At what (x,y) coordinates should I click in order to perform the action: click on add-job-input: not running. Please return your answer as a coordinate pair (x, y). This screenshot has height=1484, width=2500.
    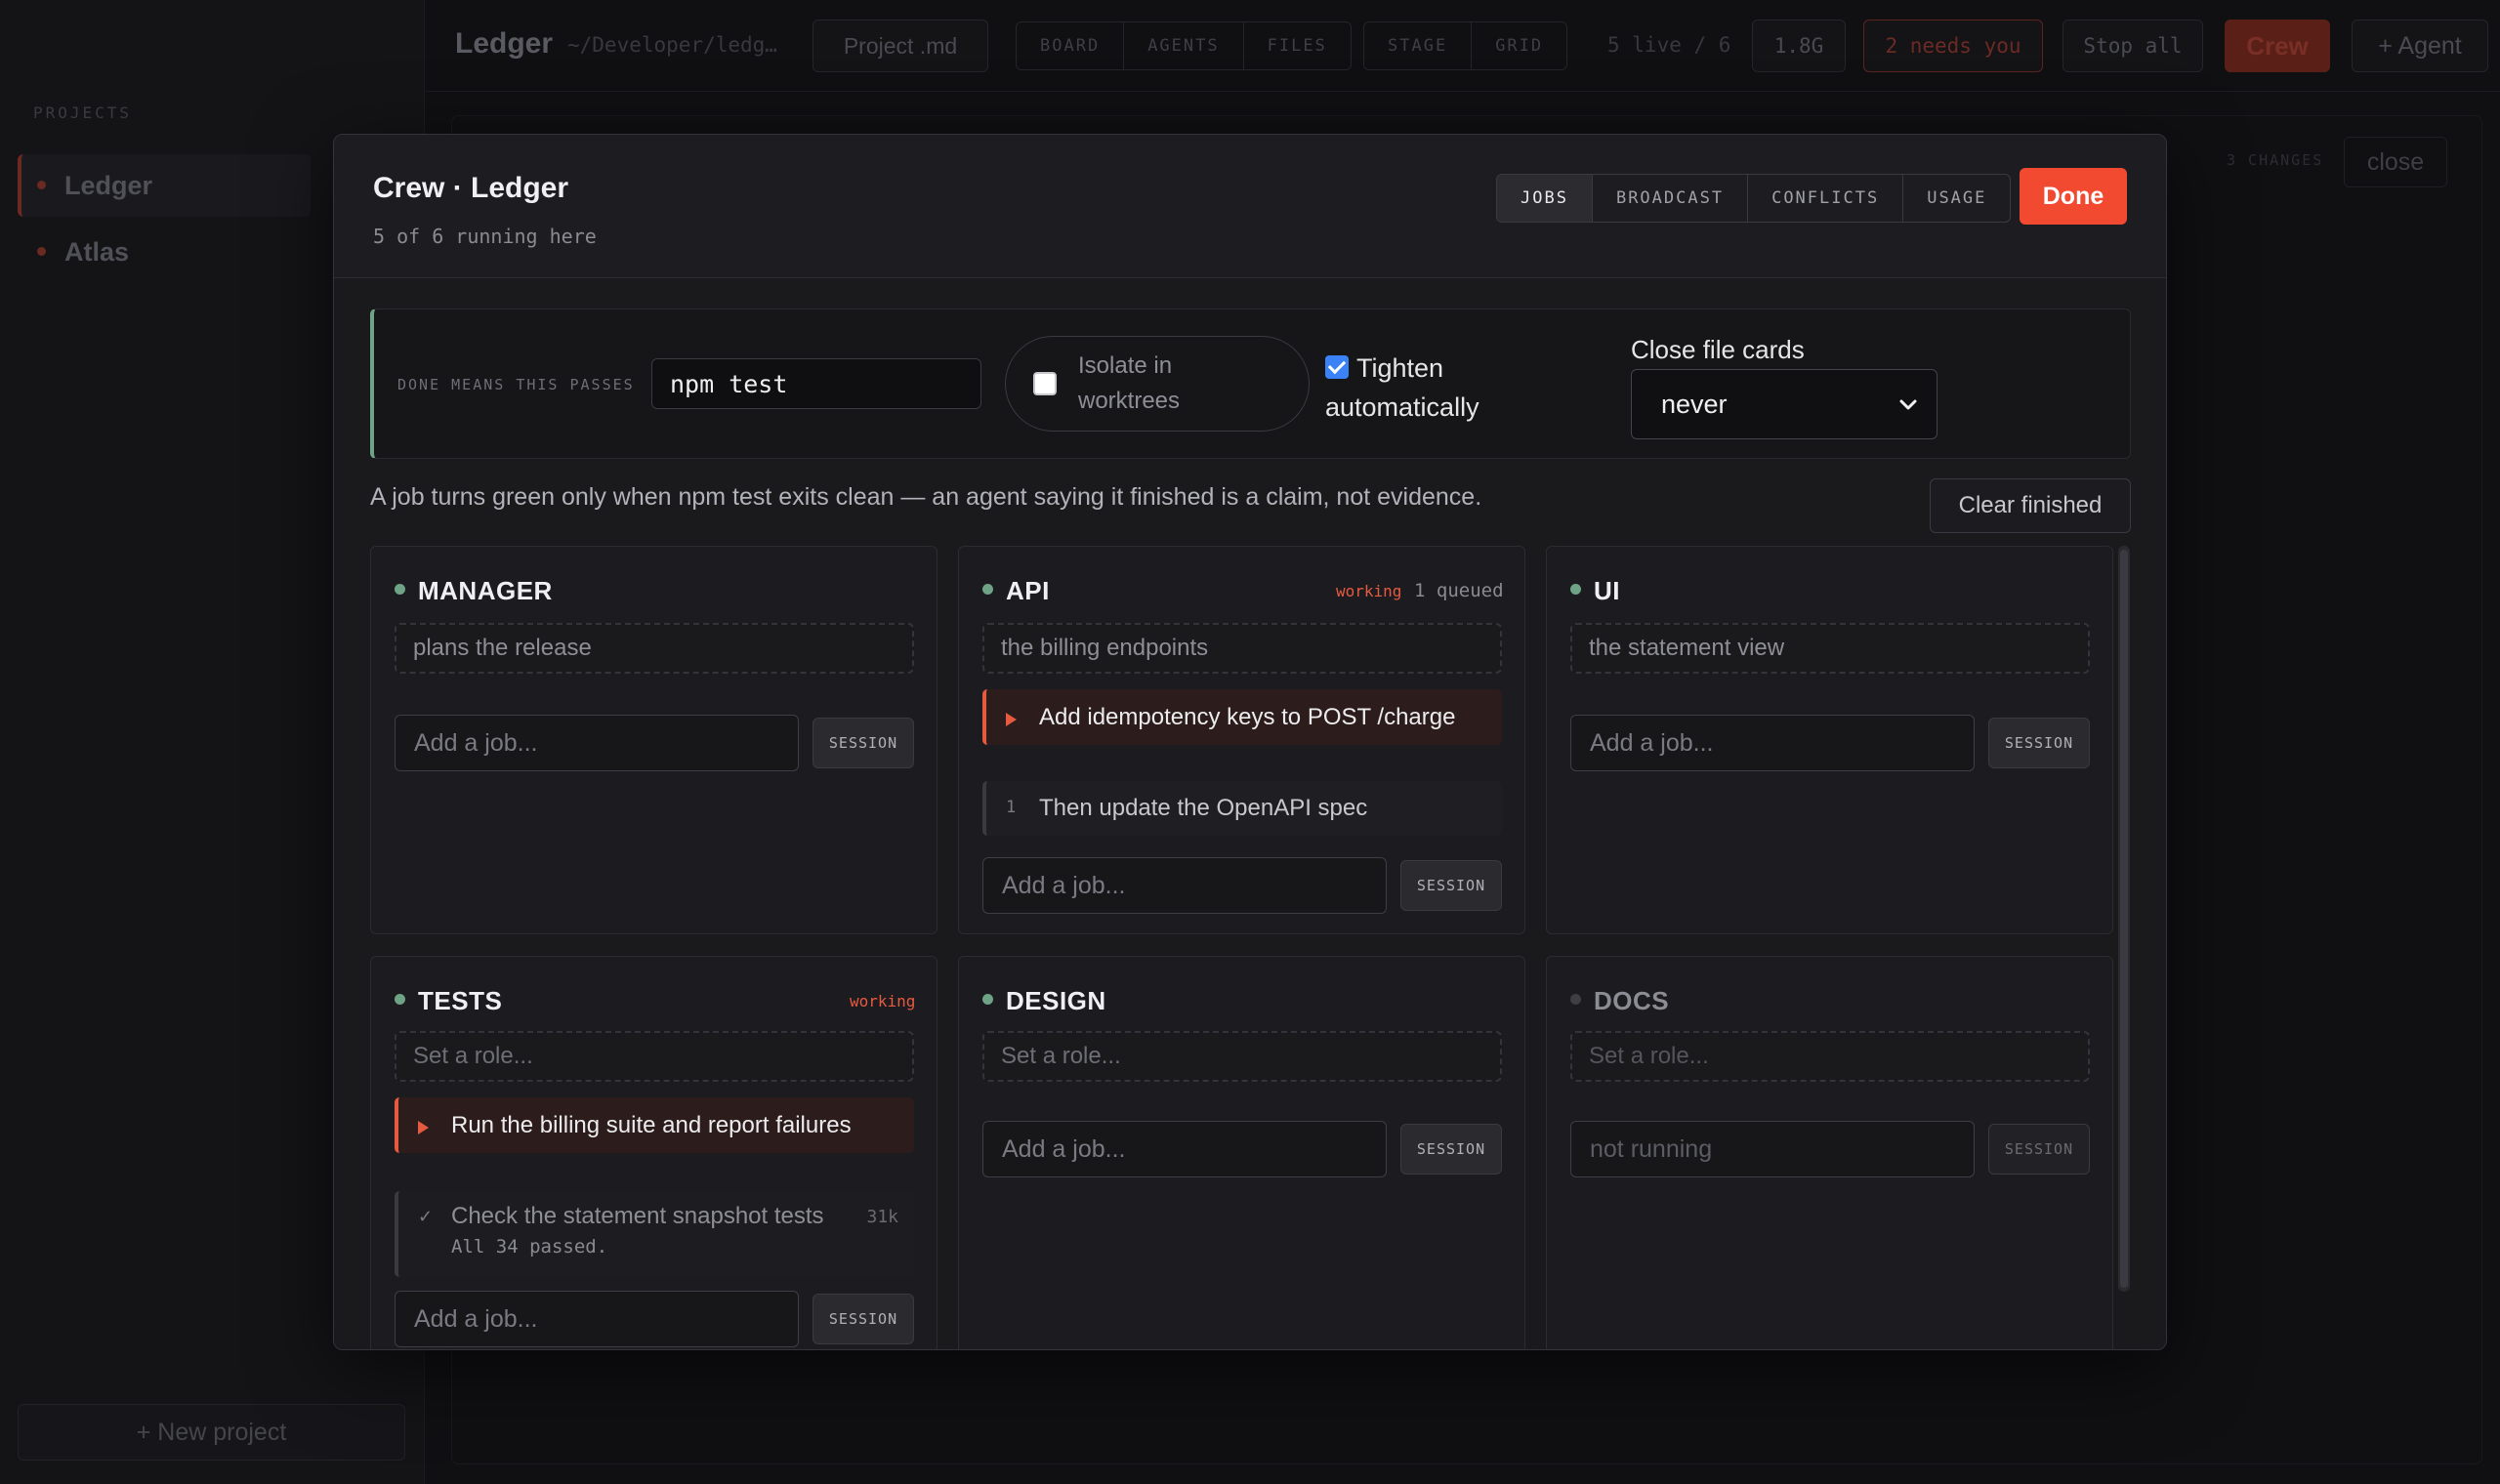
    Looking at the image, I should click on (1772, 1149).